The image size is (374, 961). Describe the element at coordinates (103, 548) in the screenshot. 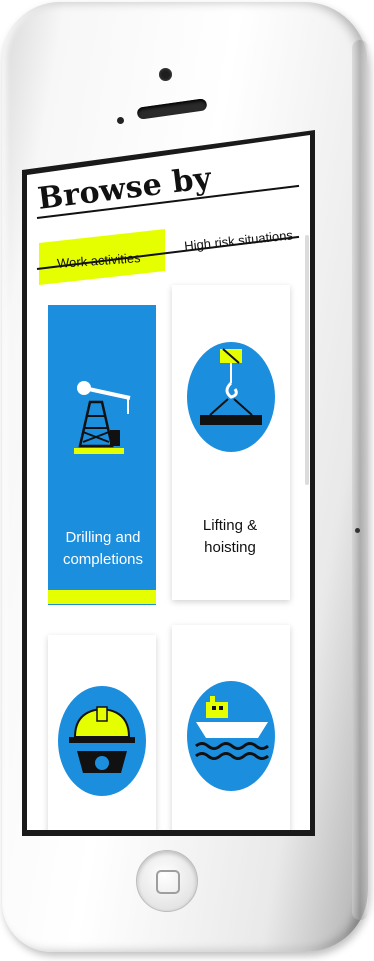

I see `card-label: Drilling and completions` at that location.